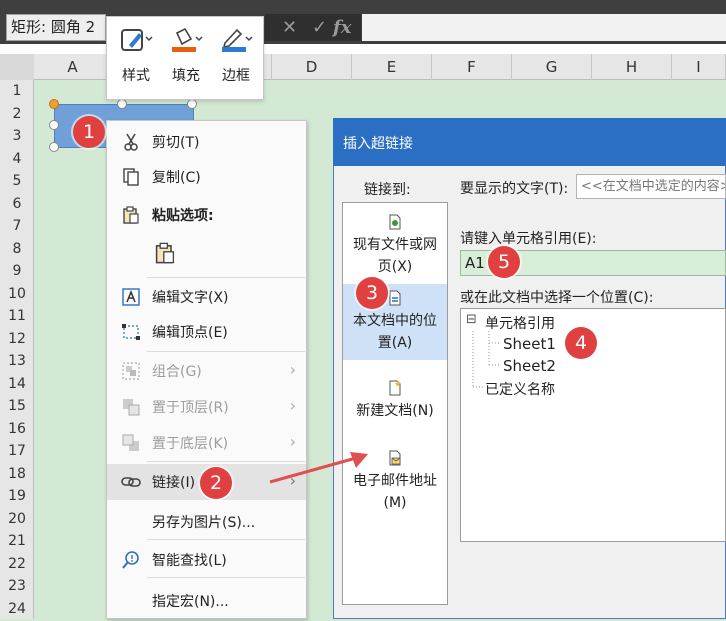 The height and width of the screenshot is (621, 726). What do you see at coordinates (17, 159) in the screenshot?
I see `row-header: 4` at bounding box center [17, 159].